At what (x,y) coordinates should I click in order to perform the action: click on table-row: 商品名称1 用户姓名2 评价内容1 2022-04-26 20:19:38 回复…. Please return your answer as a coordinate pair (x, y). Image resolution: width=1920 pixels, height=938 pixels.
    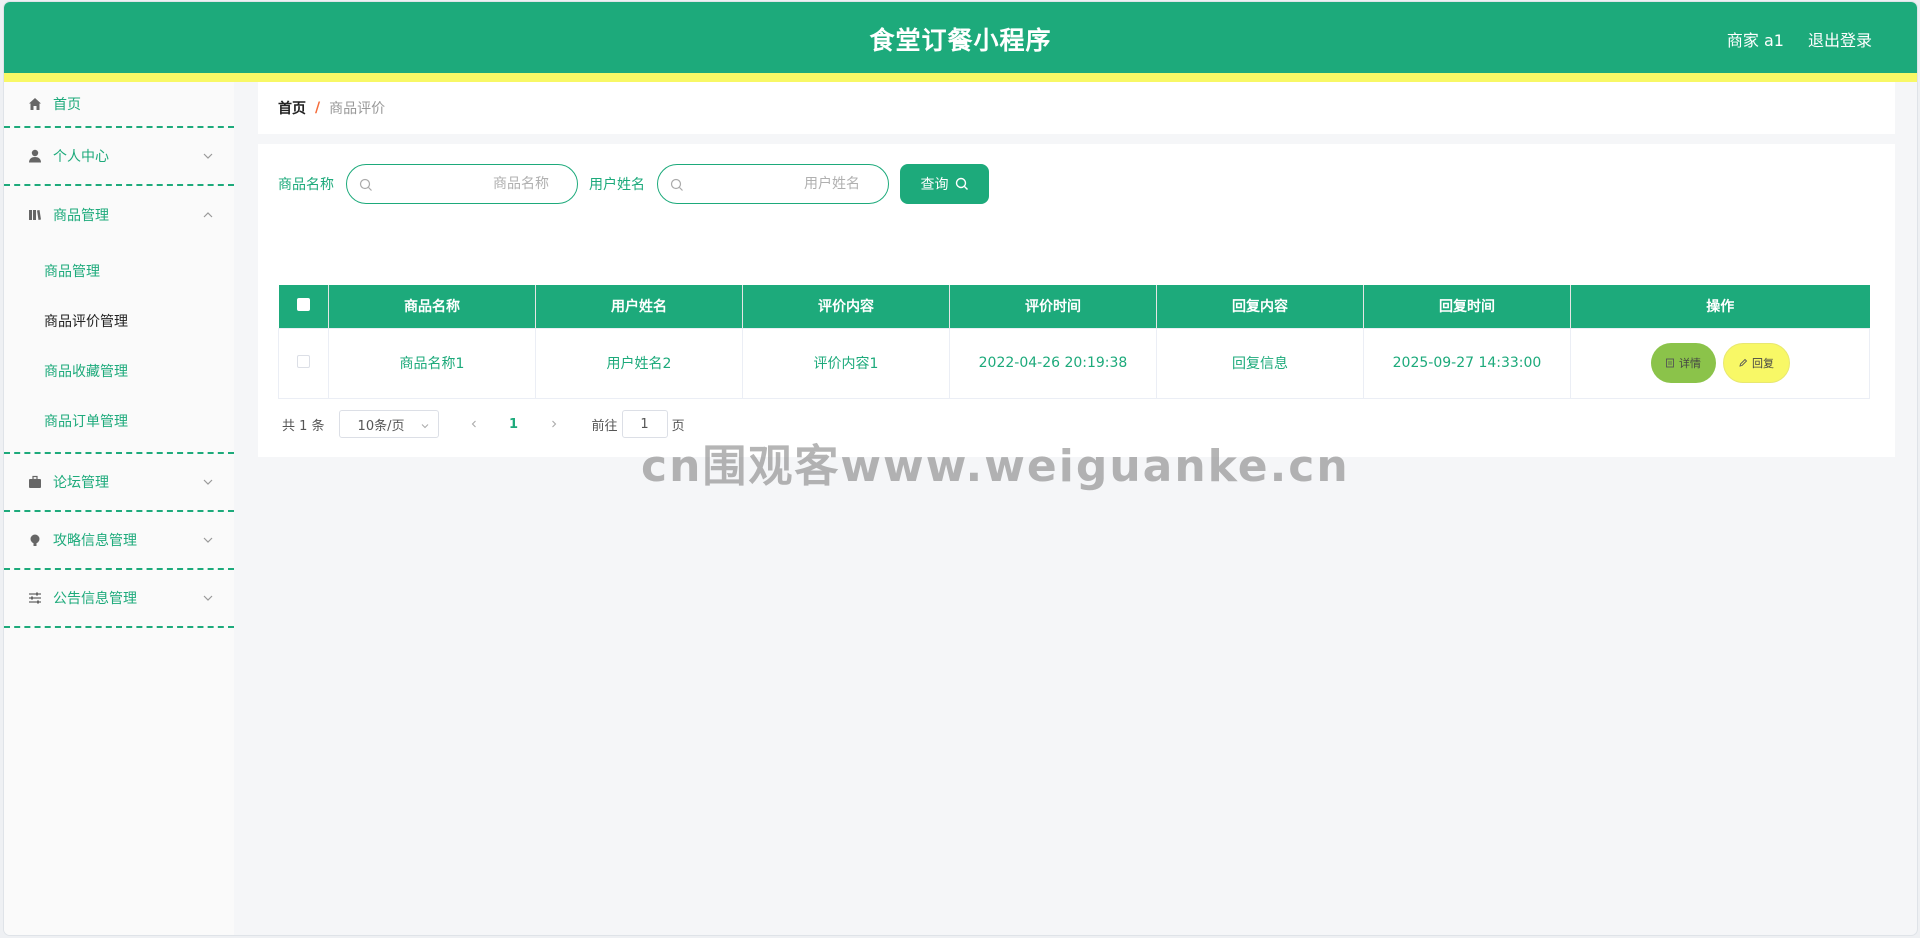
    Looking at the image, I should click on (1074, 363).